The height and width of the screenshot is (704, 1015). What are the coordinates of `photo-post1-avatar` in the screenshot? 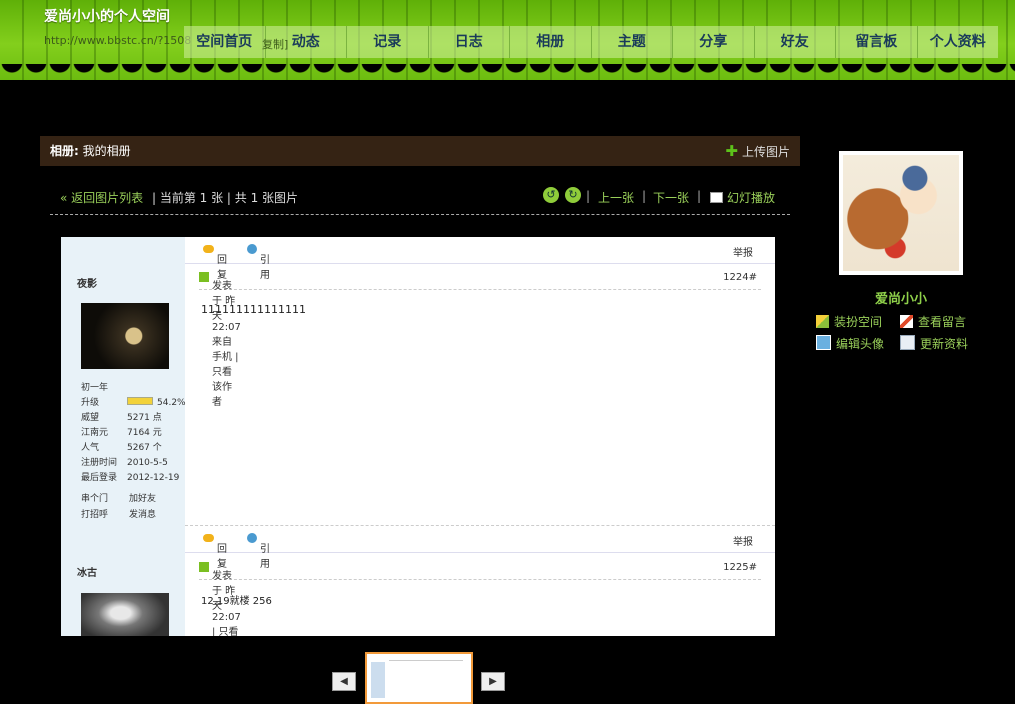 It's located at (125, 336).